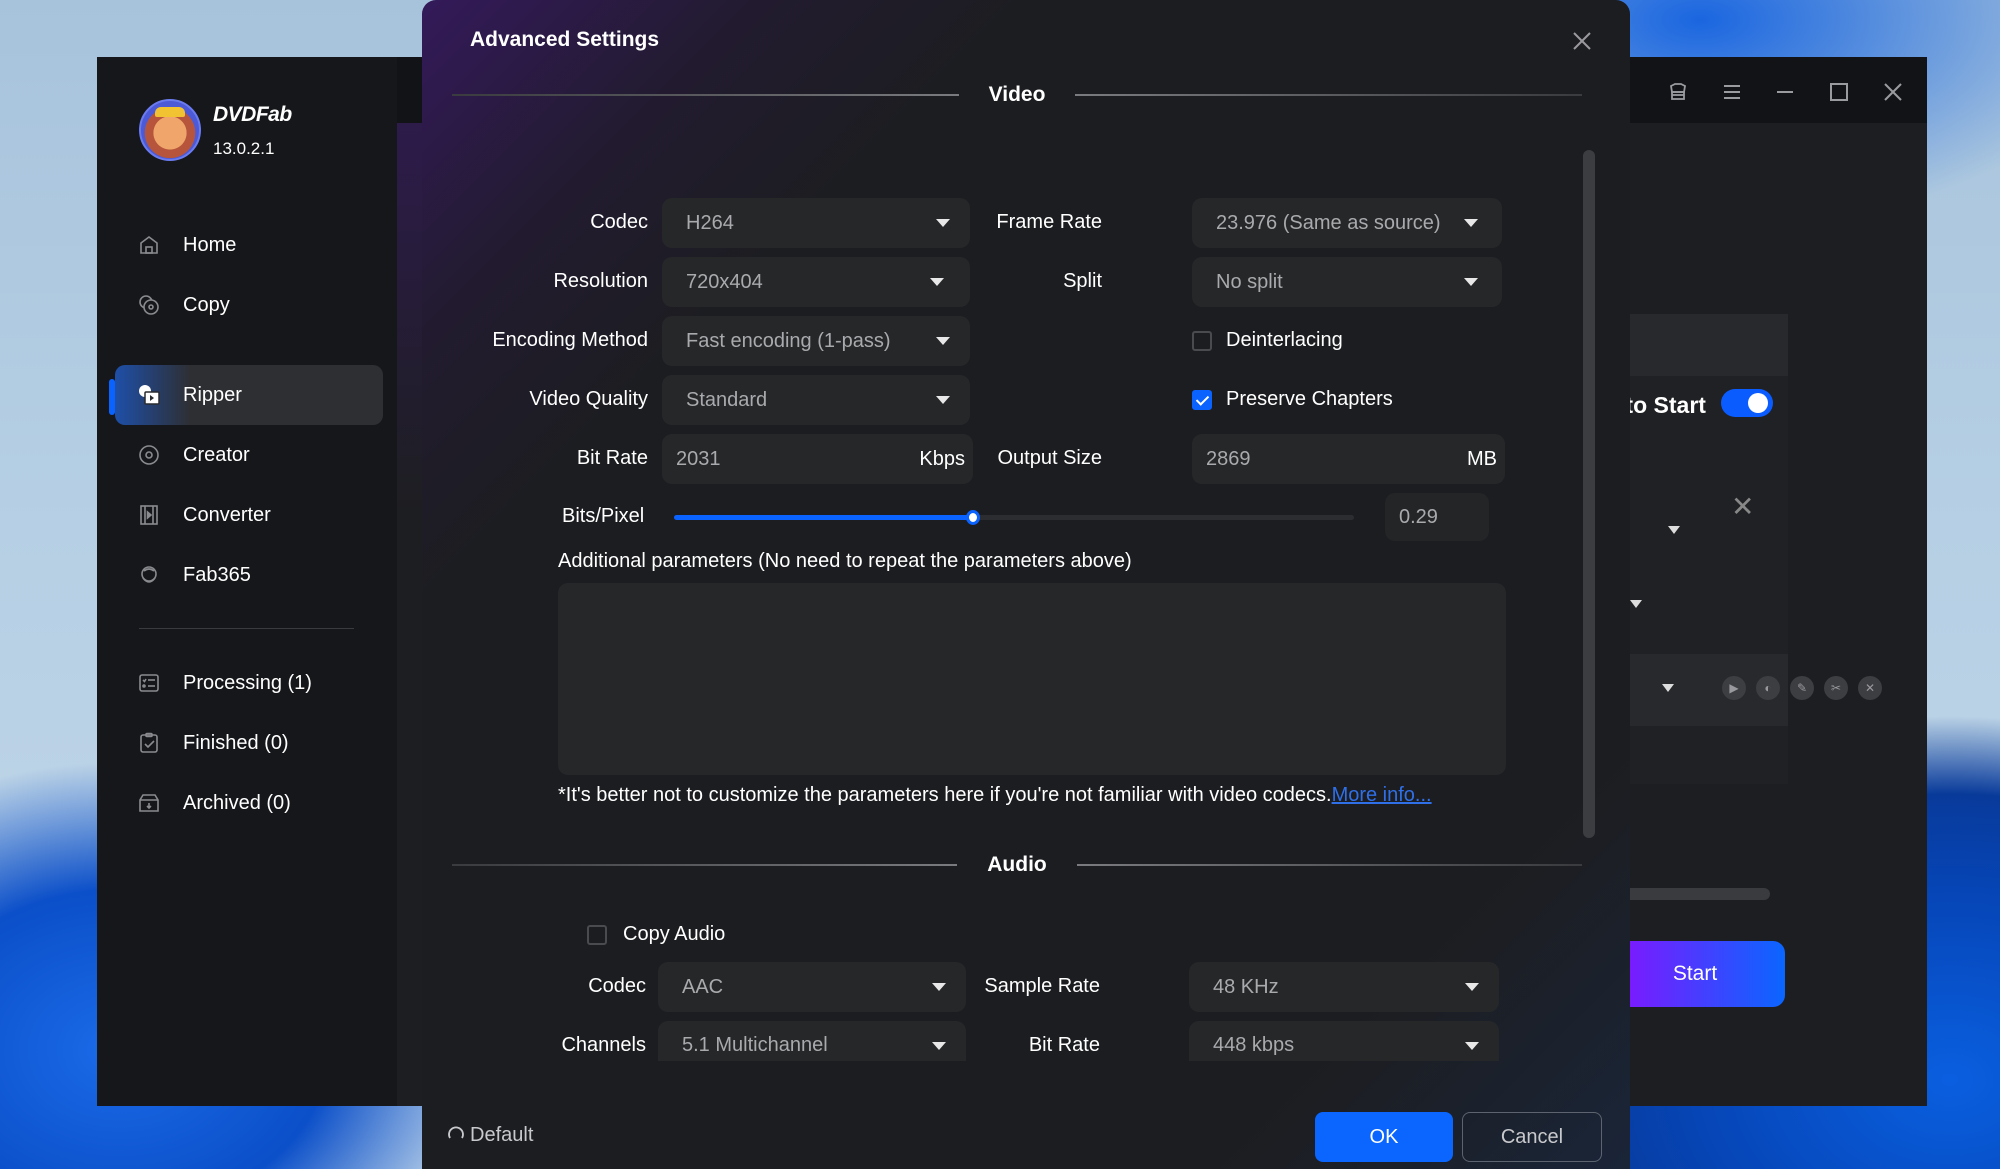 The width and height of the screenshot is (2000, 1169). I want to click on sidebar-item-copy: Copy, so click(249, 305).